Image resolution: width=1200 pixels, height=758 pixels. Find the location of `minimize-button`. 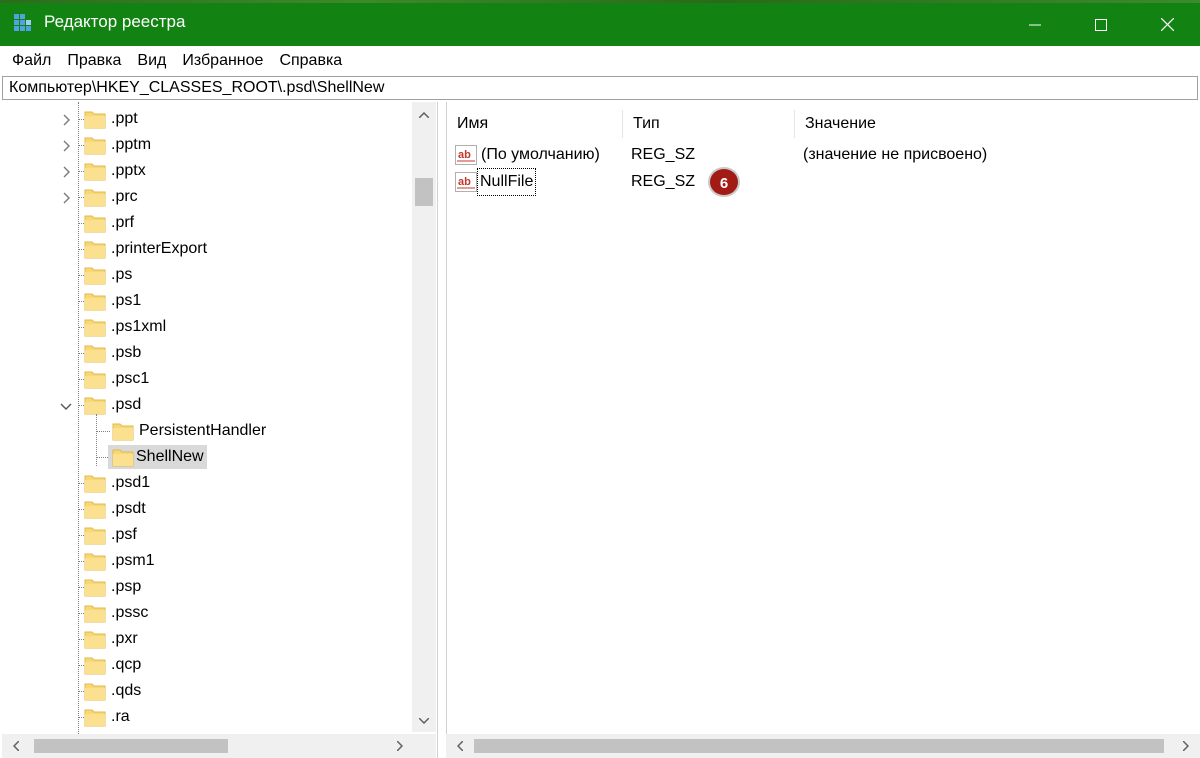

minimize-button is located at coordinates (1035, 24).